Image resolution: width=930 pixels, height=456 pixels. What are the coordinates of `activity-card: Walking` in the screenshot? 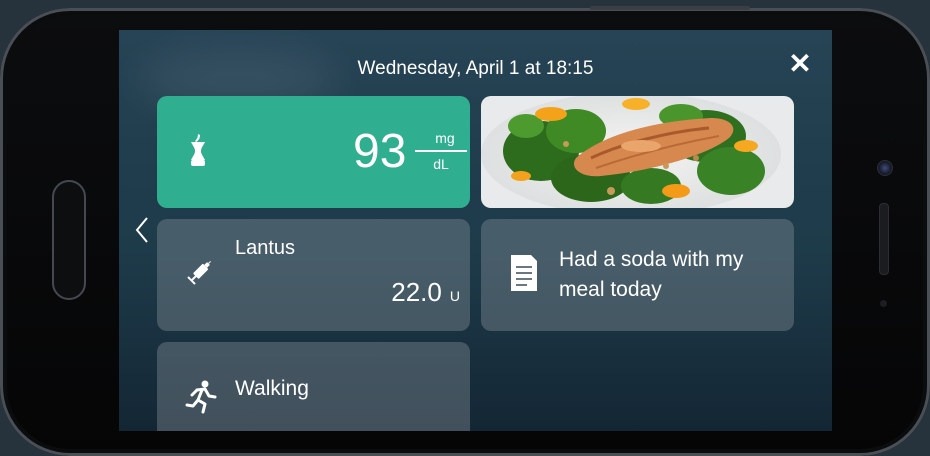 It's located at (313, 386).